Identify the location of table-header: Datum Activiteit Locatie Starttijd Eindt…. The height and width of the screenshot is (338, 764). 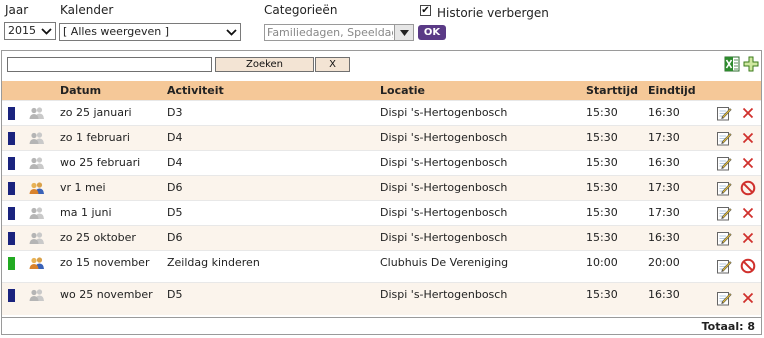
(381, 90).